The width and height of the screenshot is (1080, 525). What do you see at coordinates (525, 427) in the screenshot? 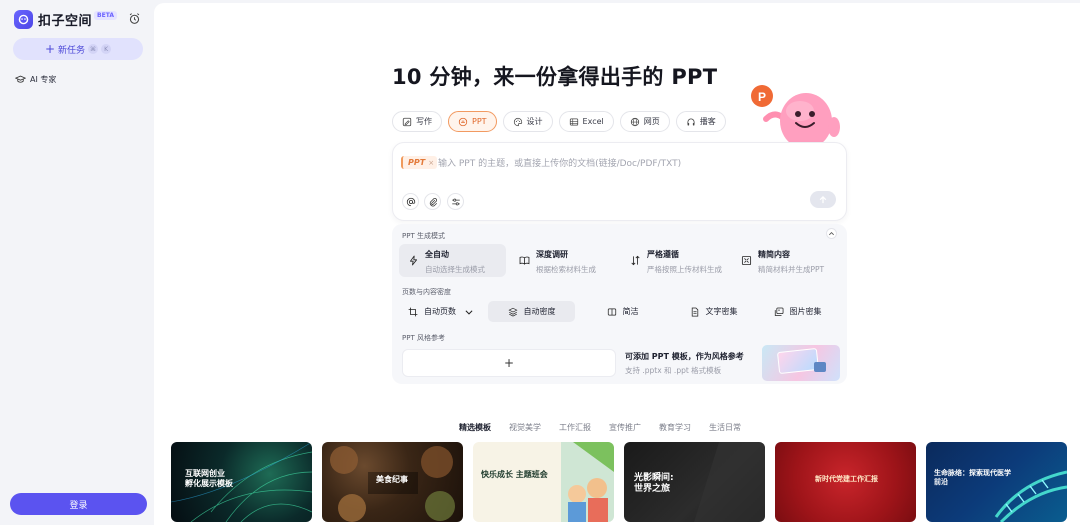
I see `category-visual: 视觉美学` at bounding box center [525, 427].